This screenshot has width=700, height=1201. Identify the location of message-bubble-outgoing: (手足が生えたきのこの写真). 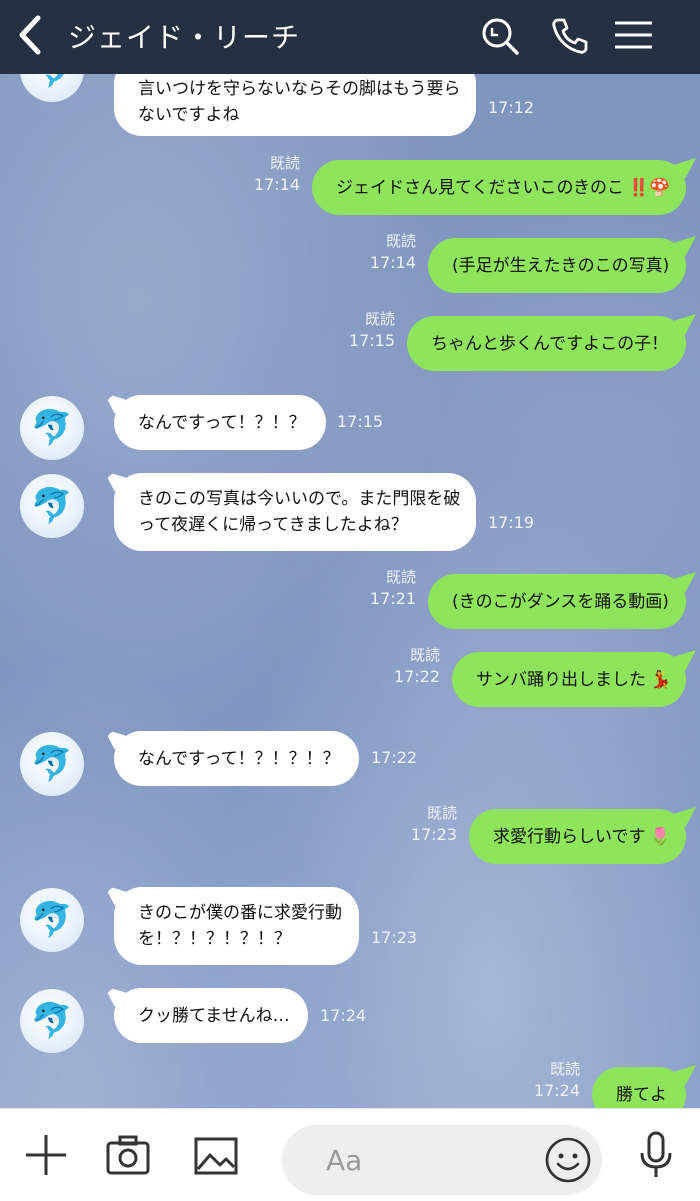
(557, 265).